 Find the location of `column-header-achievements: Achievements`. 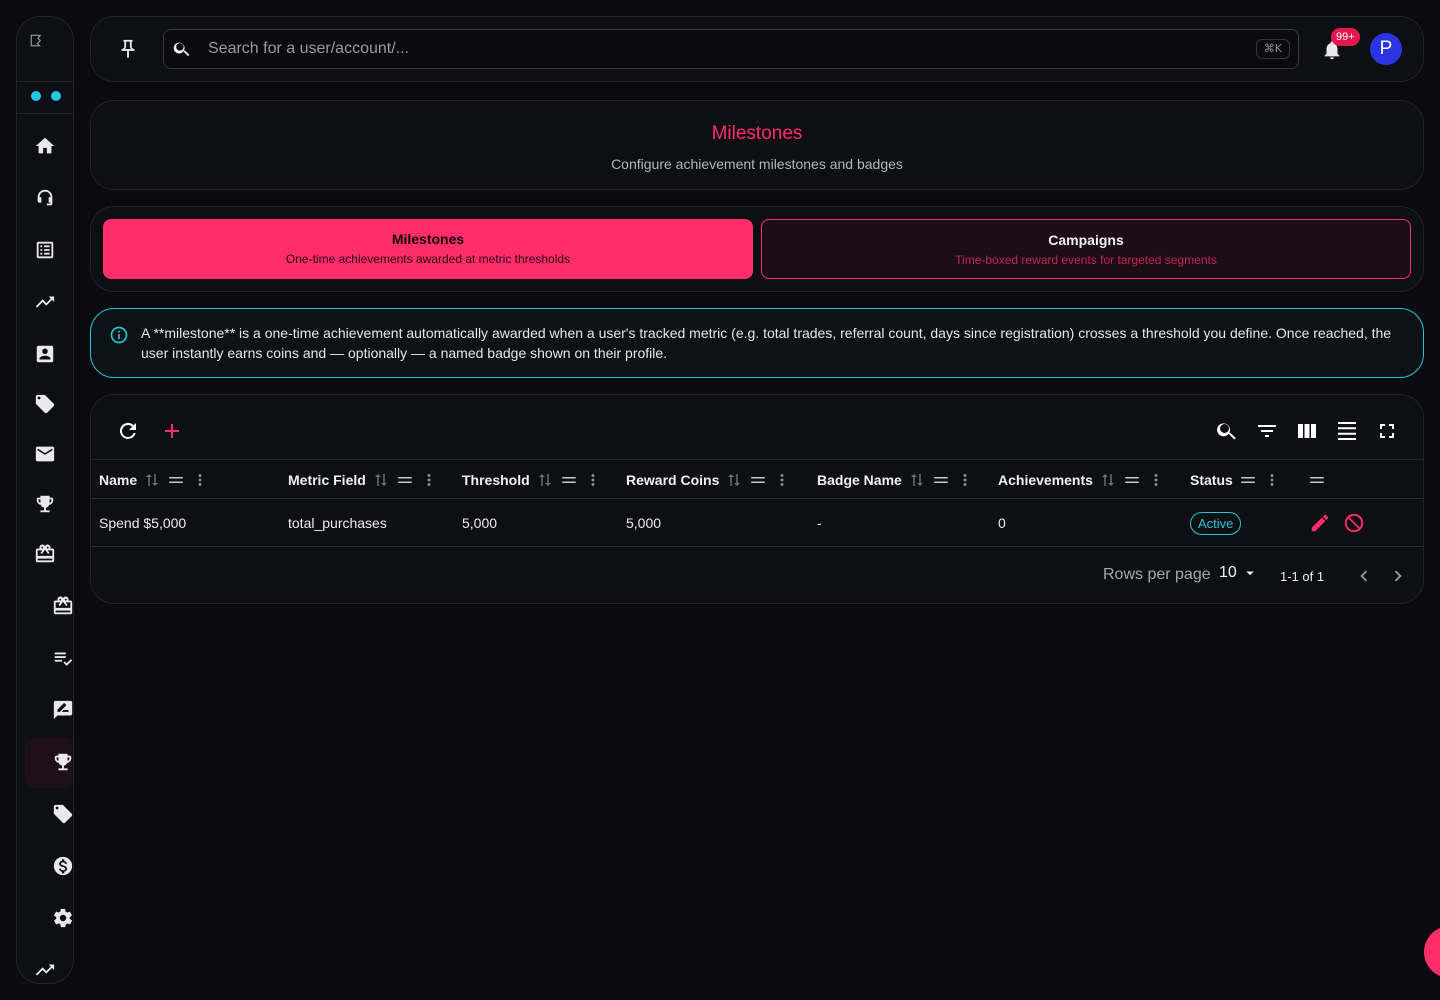

column-header-achievements: Achievements is located at coordinates (1081, 480).